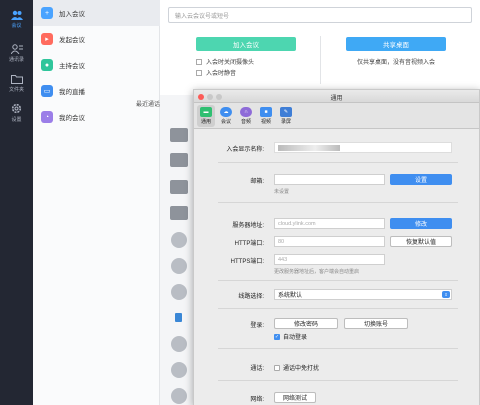 The image size is (480, 405). Describe the element at coordinates (446, 294) in the screenshot. I see `chevron-updown-icon: ⇕` at that location.